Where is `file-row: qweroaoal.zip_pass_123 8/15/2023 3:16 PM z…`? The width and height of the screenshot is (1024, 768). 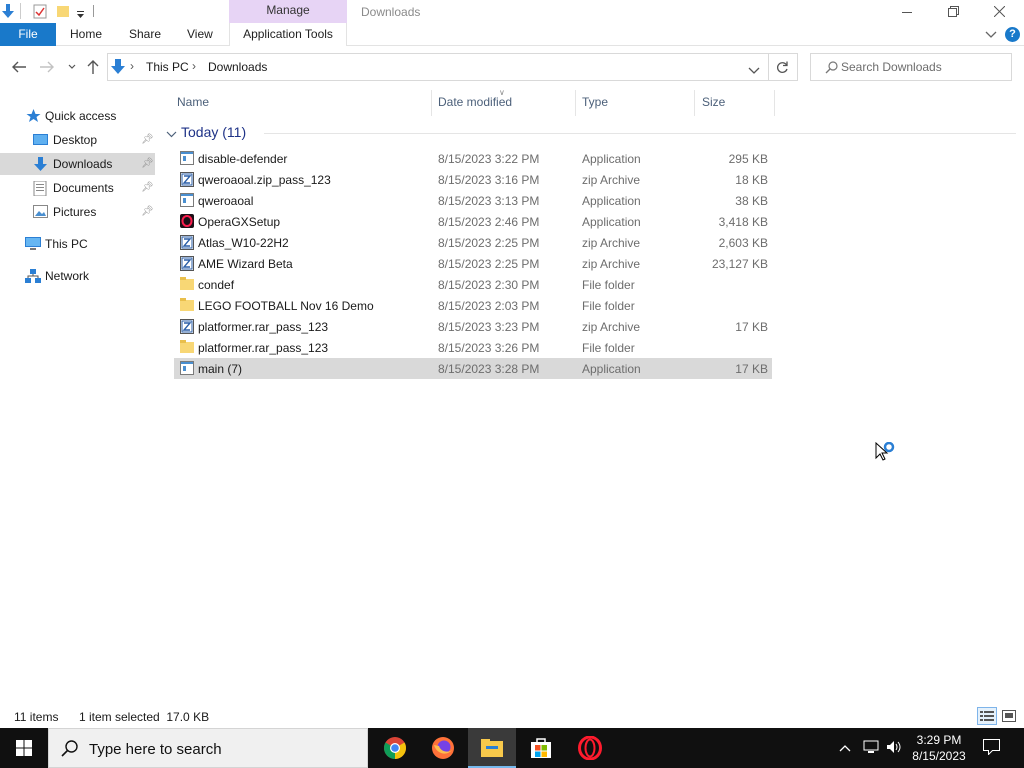
file-row: qweroaoal.zip_pass_123 8/15/2023 3:16 PM z… is located at coordinates (473, 179).